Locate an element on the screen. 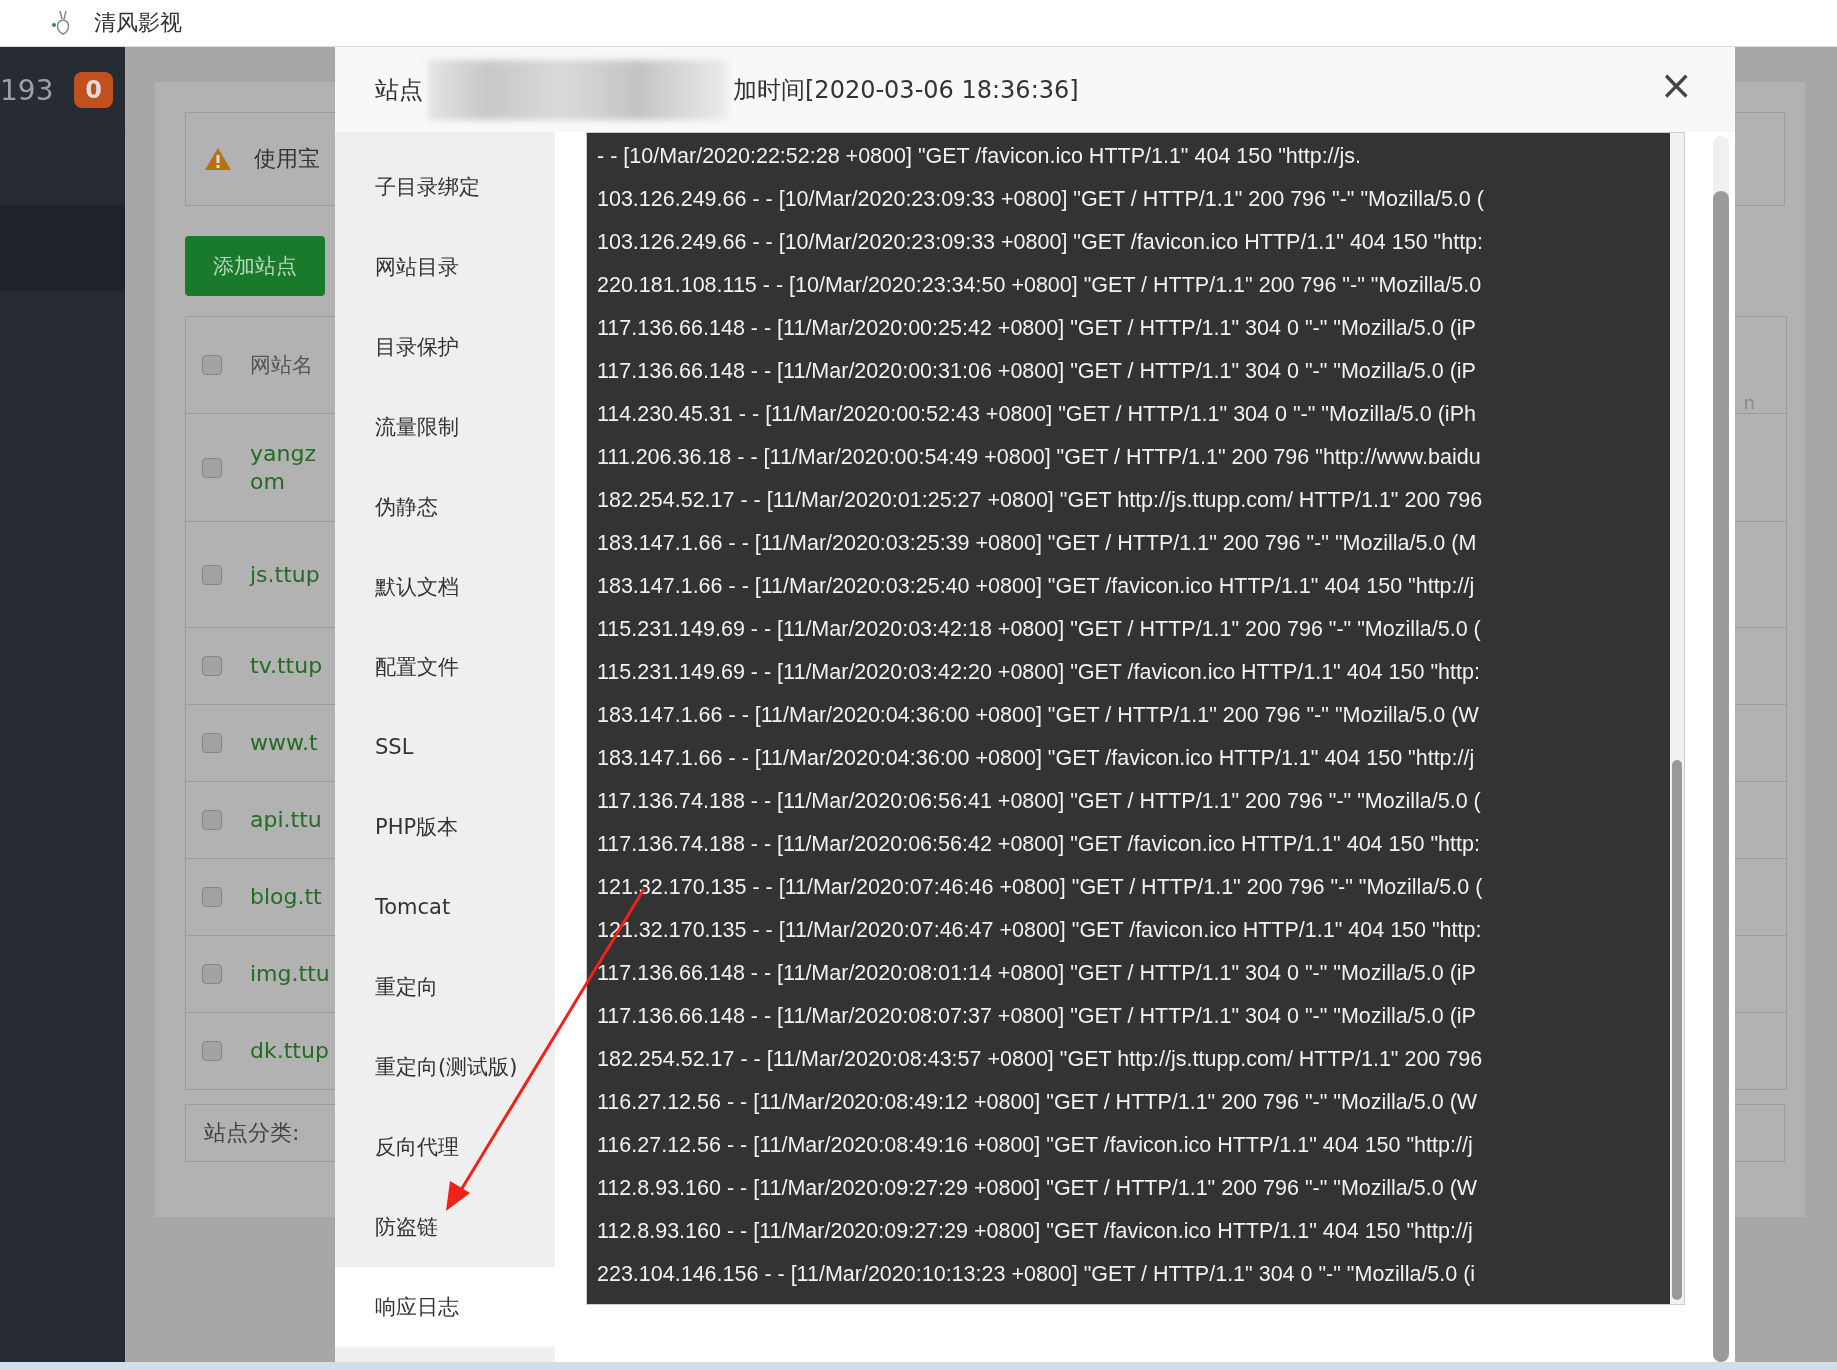  log-line: 103.126.249.66 - - [10/Mar/2020:23:09:33 +0800] "GET / HTTP/1.1" 200 796 "-" "Mozilla/5.0 ( is located at coordinates (1041, 199).